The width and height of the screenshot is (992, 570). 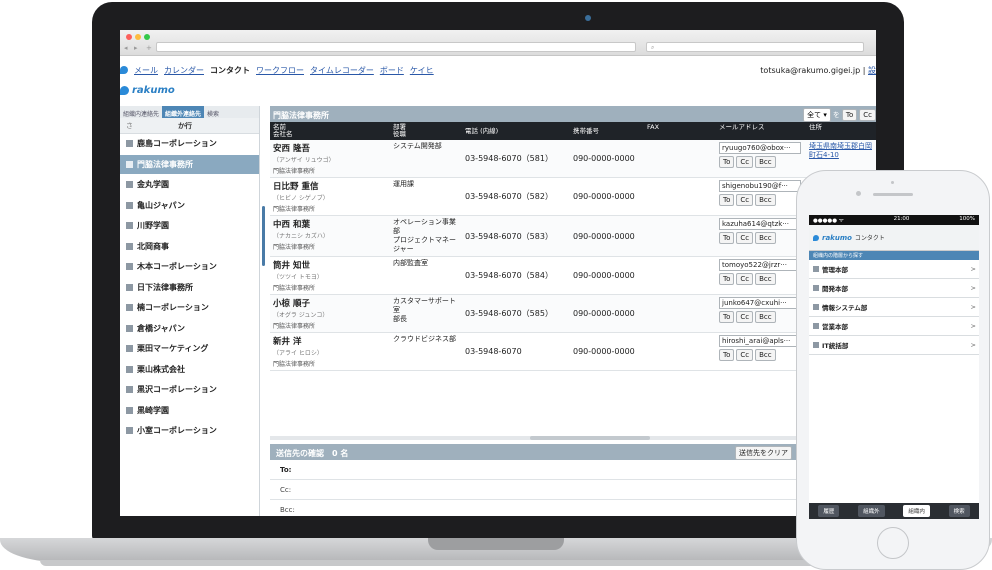 I want to click on contact-addr: 埼玉県南埼玉郡白岡町石4-10, so click(x=841, y=151).